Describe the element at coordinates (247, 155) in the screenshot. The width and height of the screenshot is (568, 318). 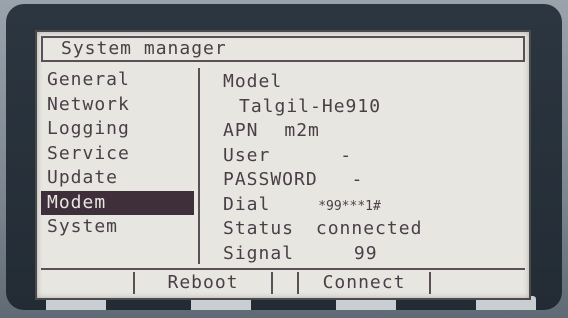
I see `user-label: User` at that location.